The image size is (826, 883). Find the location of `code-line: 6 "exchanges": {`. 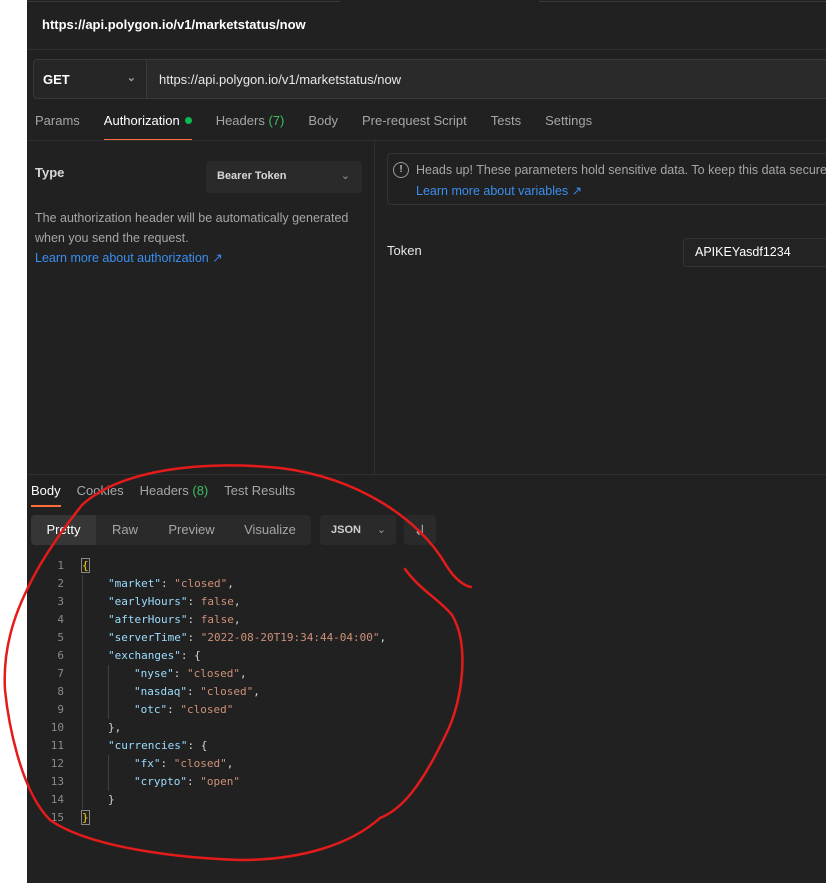

code-line: 6 "exchanges": { is located at coordinates (426, 656).